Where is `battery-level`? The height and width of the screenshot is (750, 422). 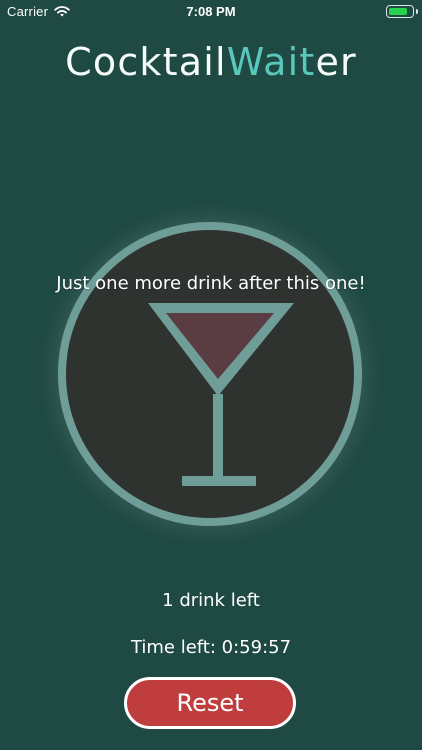
battery-level is located at coordinates (398, 11).